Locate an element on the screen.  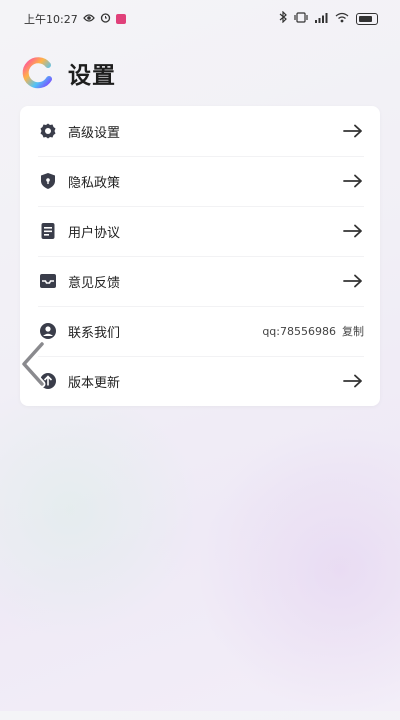
status-bar: 上午10:27 is located at coordinates (200, 18).